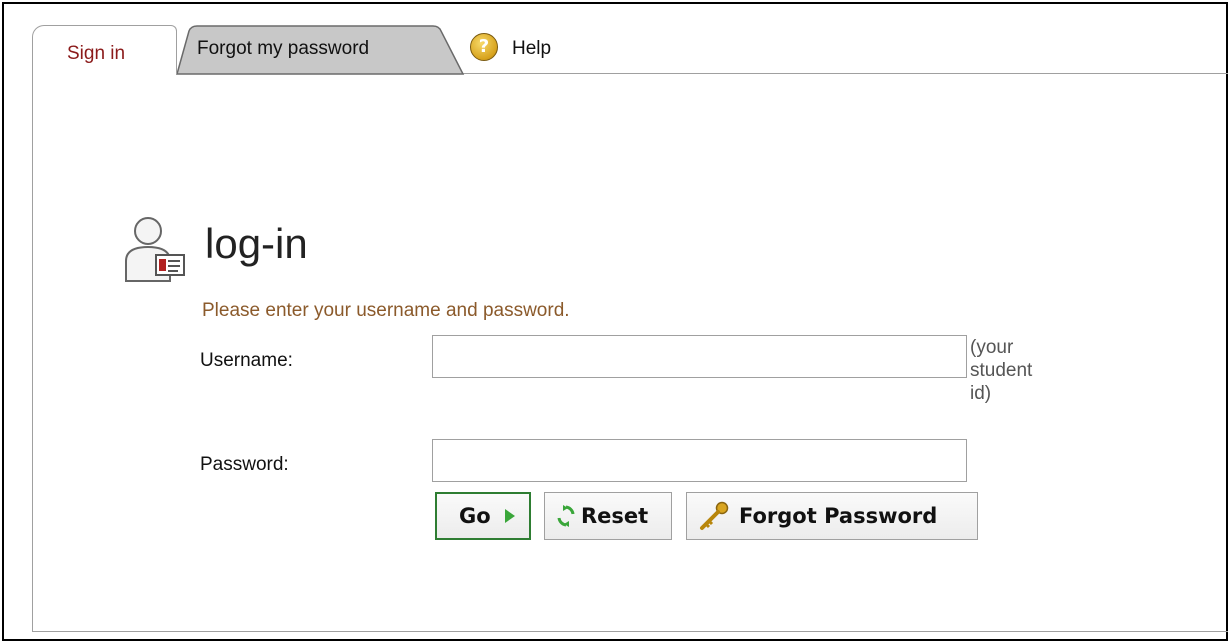  I want to click on tab-forgot-password: Forgot my password, so click(320, 50).